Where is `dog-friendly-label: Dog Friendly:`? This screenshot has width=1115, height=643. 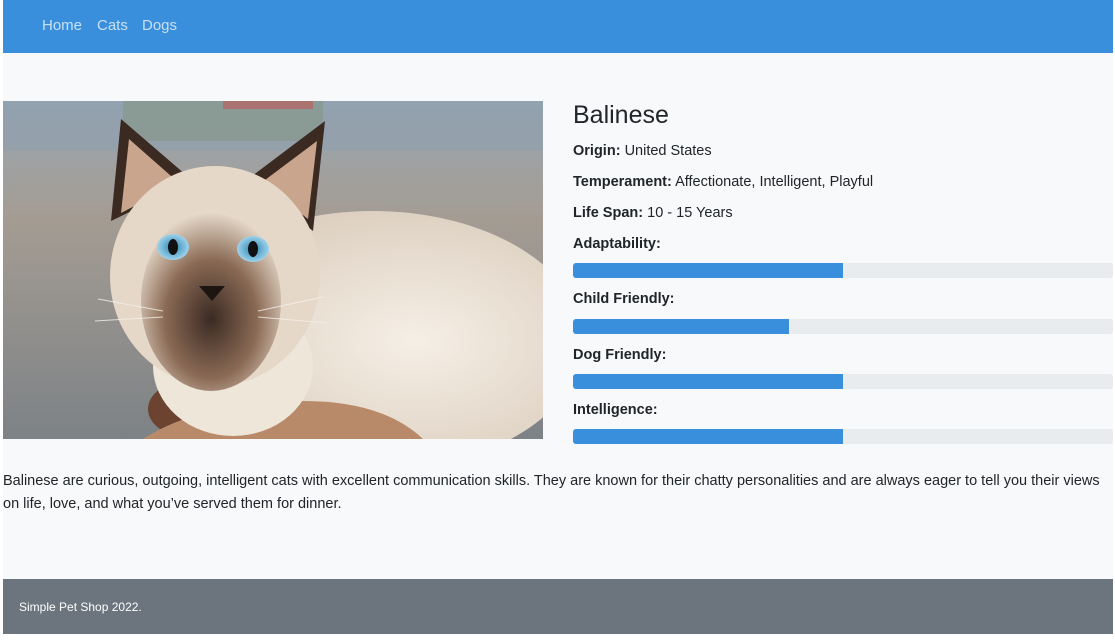 dog-friendly-label: Dog Friendly: is located at coordinates (620, 355).